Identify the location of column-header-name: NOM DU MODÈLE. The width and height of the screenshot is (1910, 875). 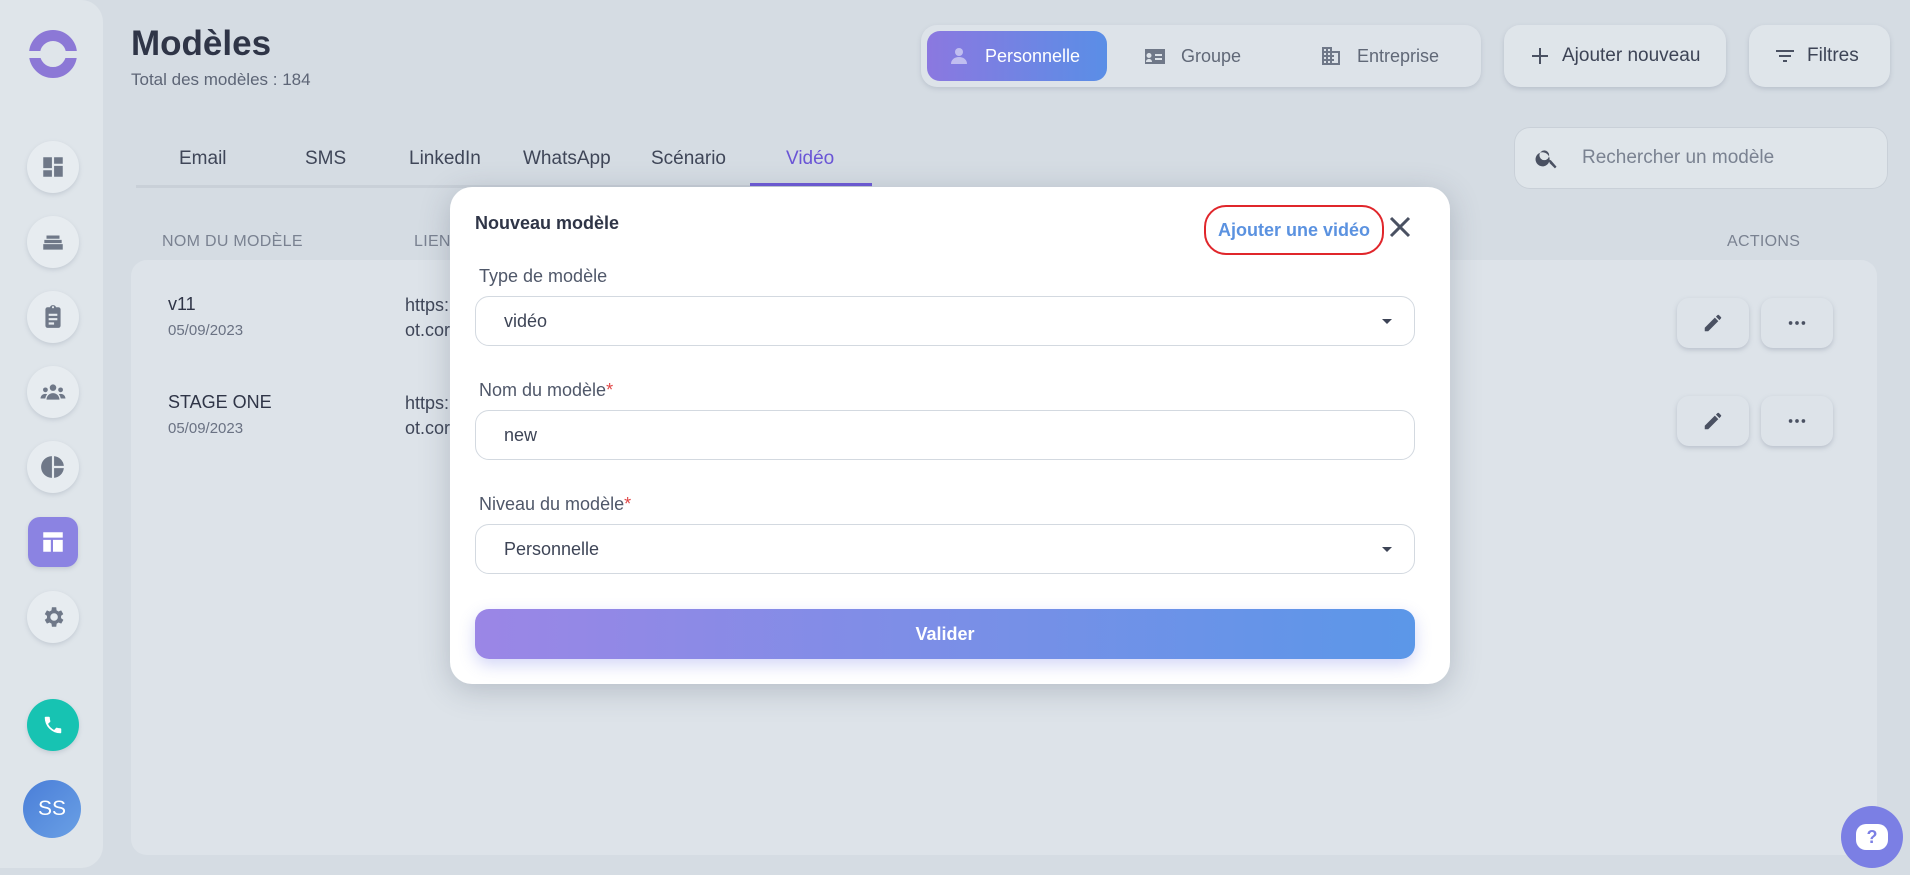
(232, 241).